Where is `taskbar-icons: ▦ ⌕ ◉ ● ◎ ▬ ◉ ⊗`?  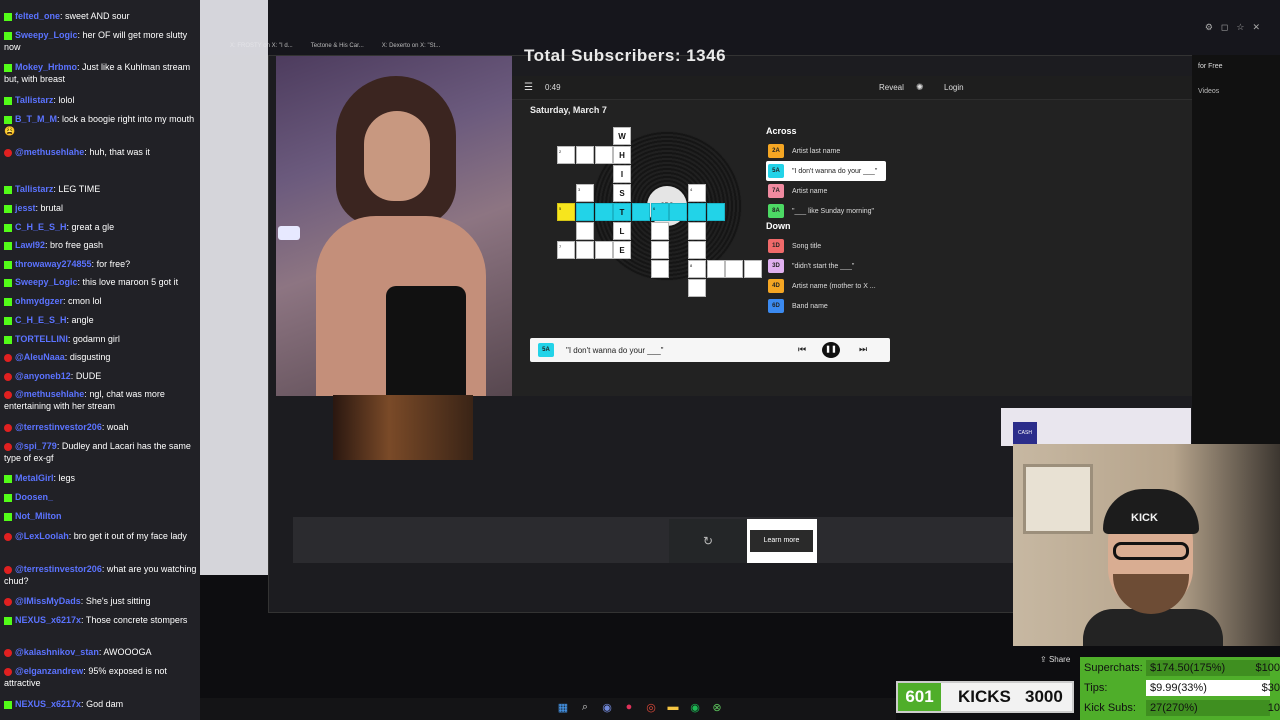 taskbar-icons: ▦ ⌕ ◉ ● ◎ ▬ ◉ ⊗ is located at coordinates (640, 707).